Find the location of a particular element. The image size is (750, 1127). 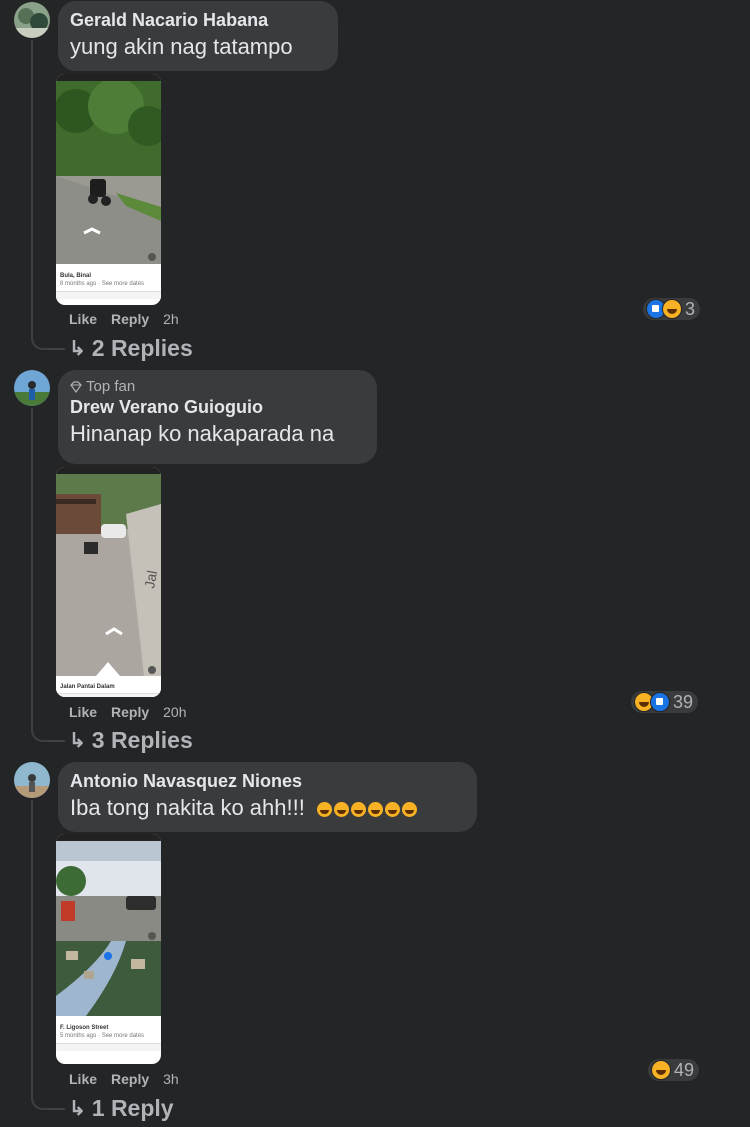

comment-photo: Jal Jalan Pantai Dalam is located at coordinates (108, 582).